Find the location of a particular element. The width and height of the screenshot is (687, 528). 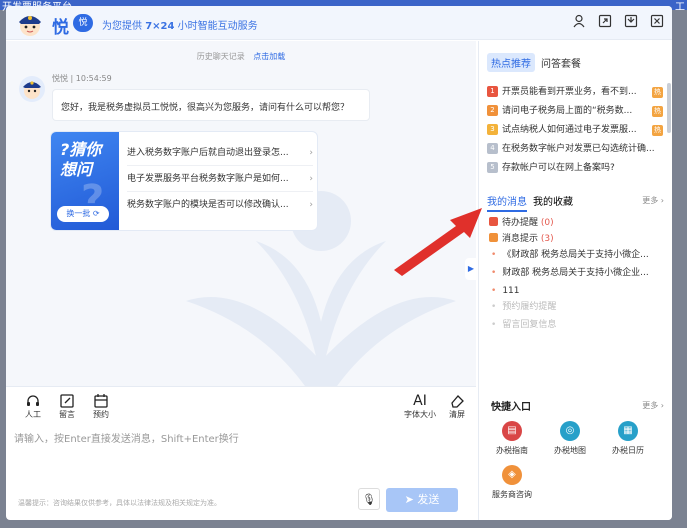

quick-entry-title: 快捷入口 is located at coordinates (511, 407).